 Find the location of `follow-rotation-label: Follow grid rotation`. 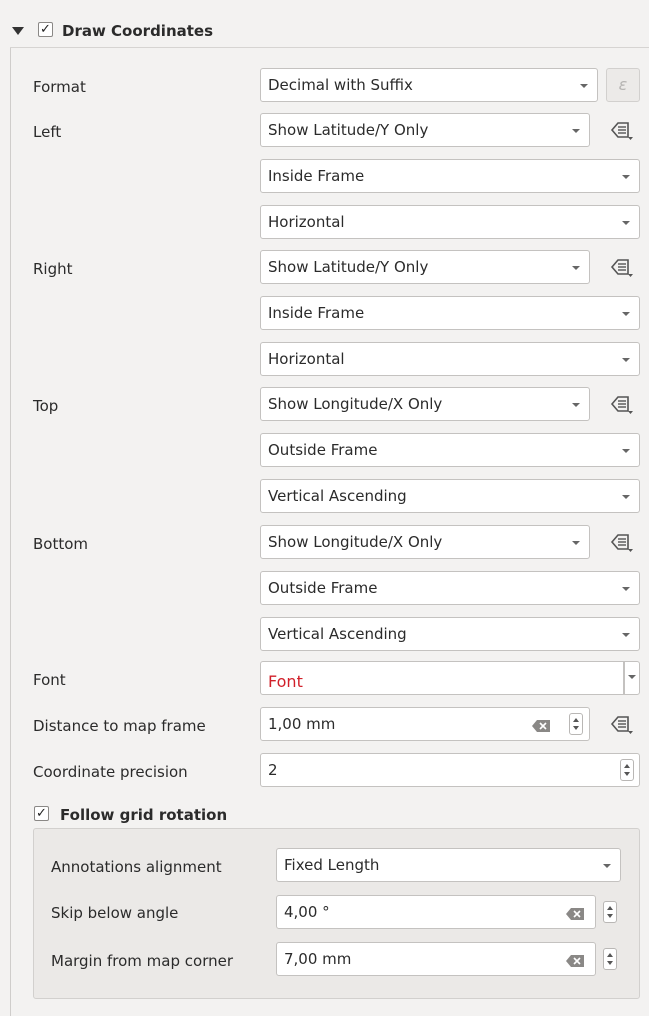

follow-rotation-label: Follow grid rotation is located at coordinates (144, 815).